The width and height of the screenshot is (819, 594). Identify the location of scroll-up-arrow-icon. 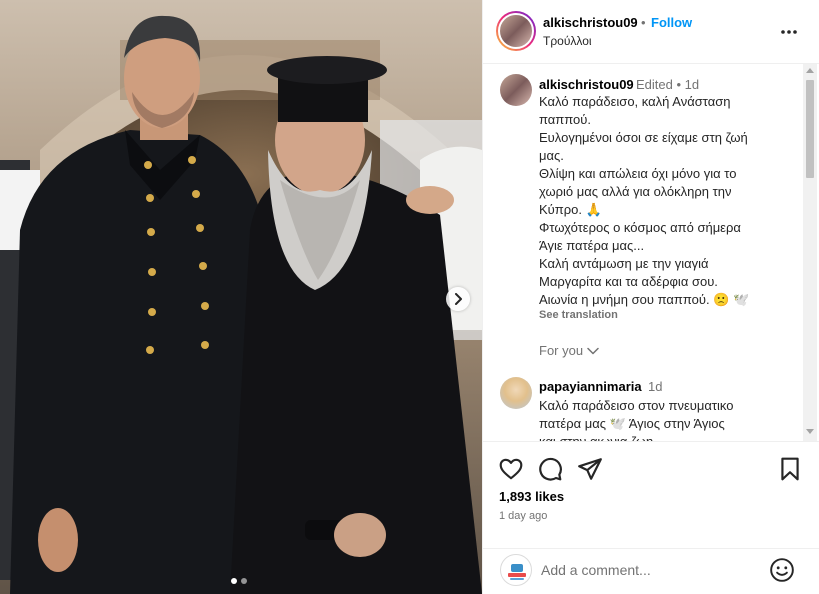
(810, 70).